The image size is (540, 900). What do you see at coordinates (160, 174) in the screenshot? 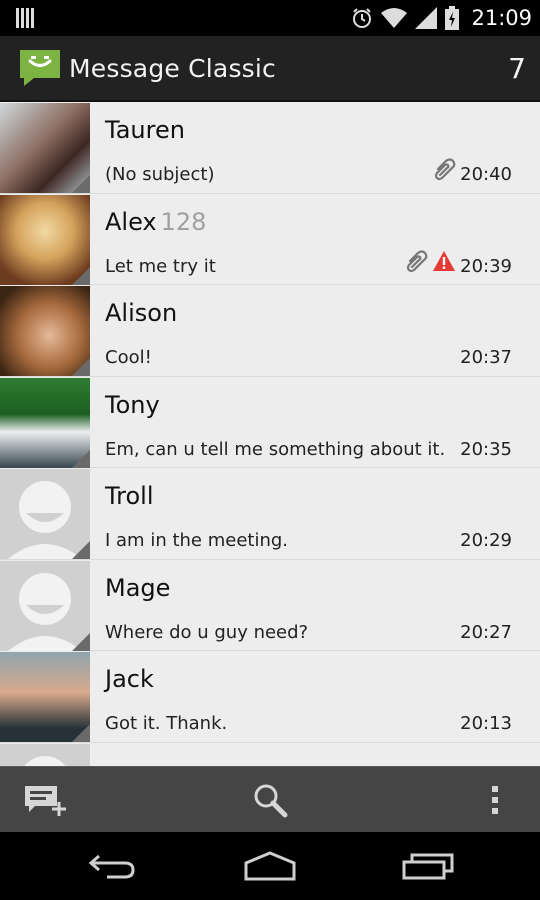
I see `message-preview: (No subject)` at bounding box center [160, 174].